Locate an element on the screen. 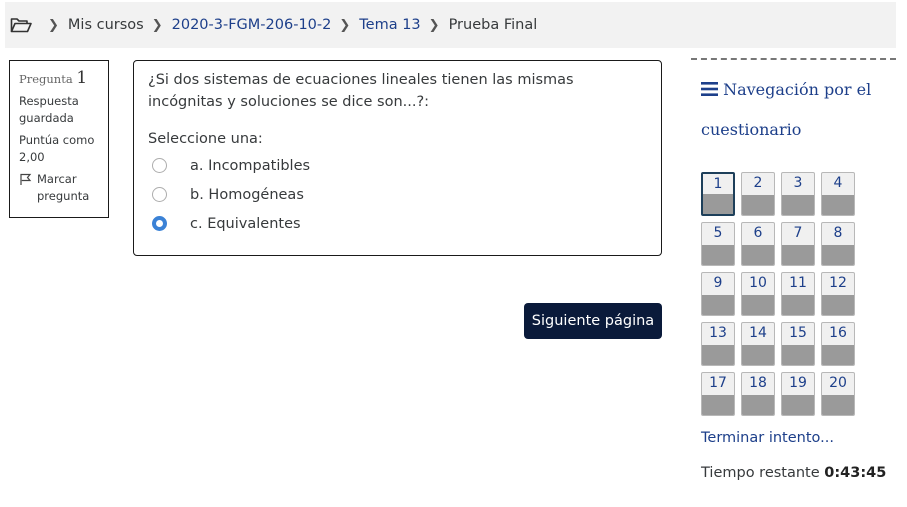 The image size is (907, 507). question-nav-number: 11 is located at coordinates (798, 283).